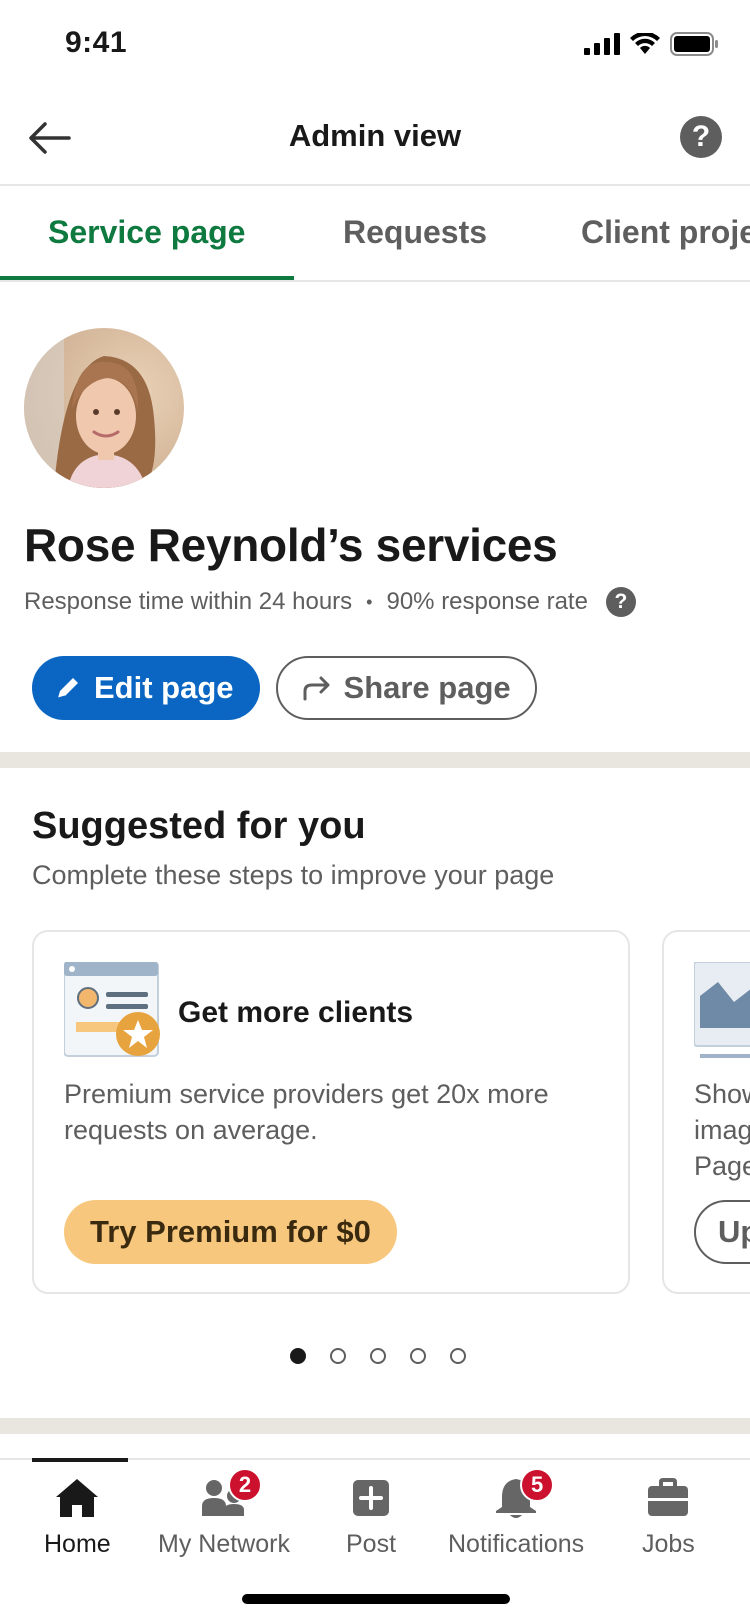 This screenshot has width=750, height=1624. What do you see at coordinates (620, 602) in the screenshot?
I see `response-help-icon: ?` at bounding box center [620, 602].